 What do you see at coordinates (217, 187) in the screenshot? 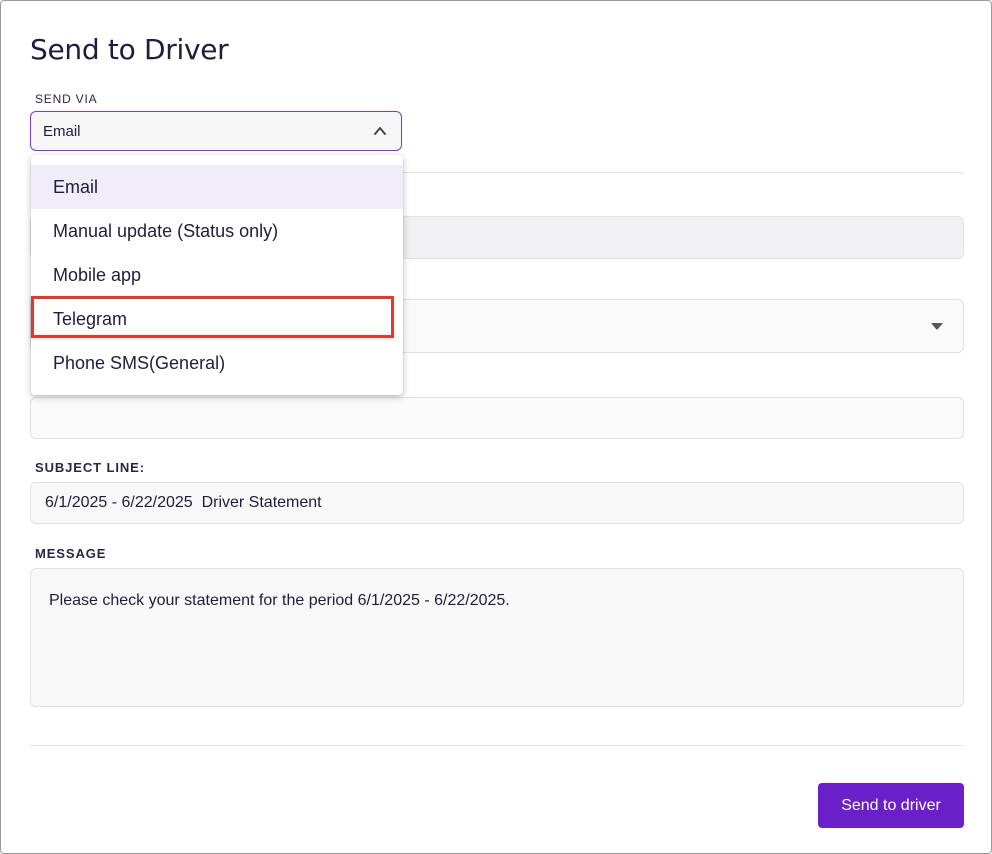
I see `option-email: Email` at bounding box center [217, 187].